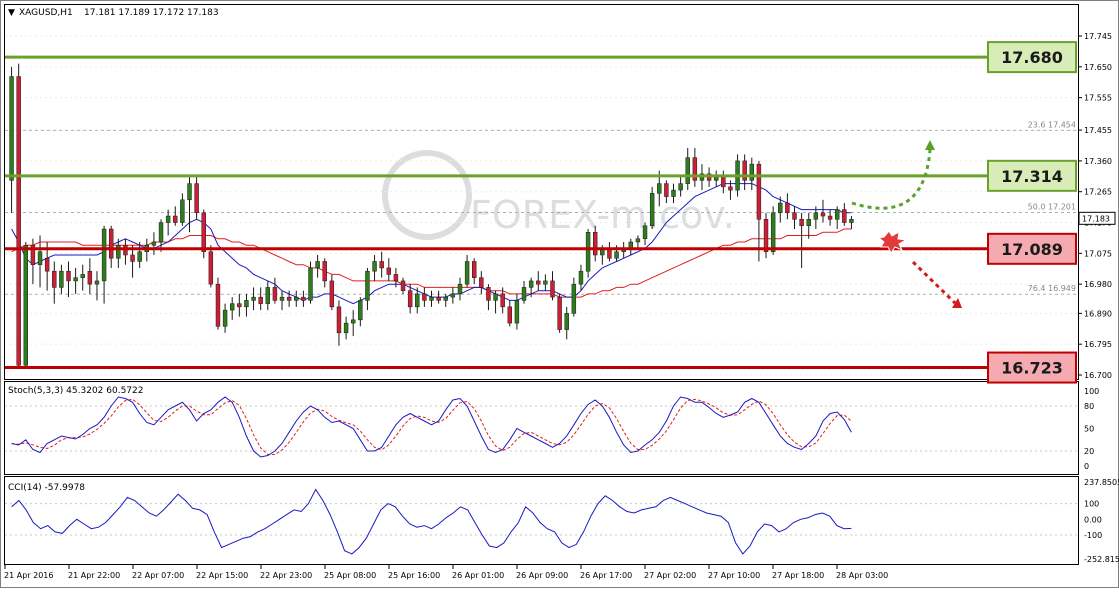  I want to click on current-price-label: 17.183, so click(1096, 218).